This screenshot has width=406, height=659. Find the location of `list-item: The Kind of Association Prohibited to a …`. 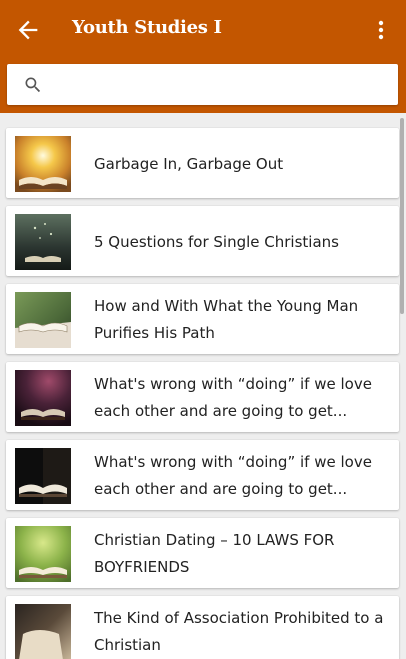

list-item: The Kind of Association Prohibited to a … is located at coordinates (202, 627).